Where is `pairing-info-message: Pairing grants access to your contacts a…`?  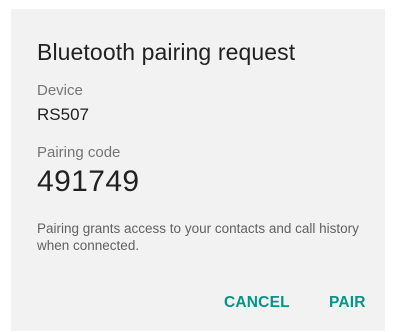
pairing-info-message: Pairing grants access to your contacts a… is located at coordinates (198, 237).